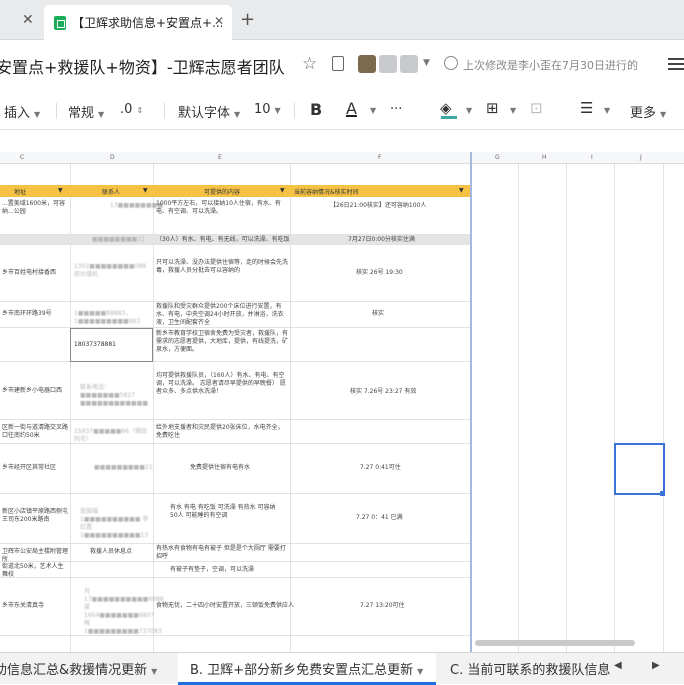 The width and height of the screenshot is (684, 685). I want to click on sheet-tab-b: B. 卫辉+部分新乡免费安置点汇总更新 ▼, so click(307, 669).